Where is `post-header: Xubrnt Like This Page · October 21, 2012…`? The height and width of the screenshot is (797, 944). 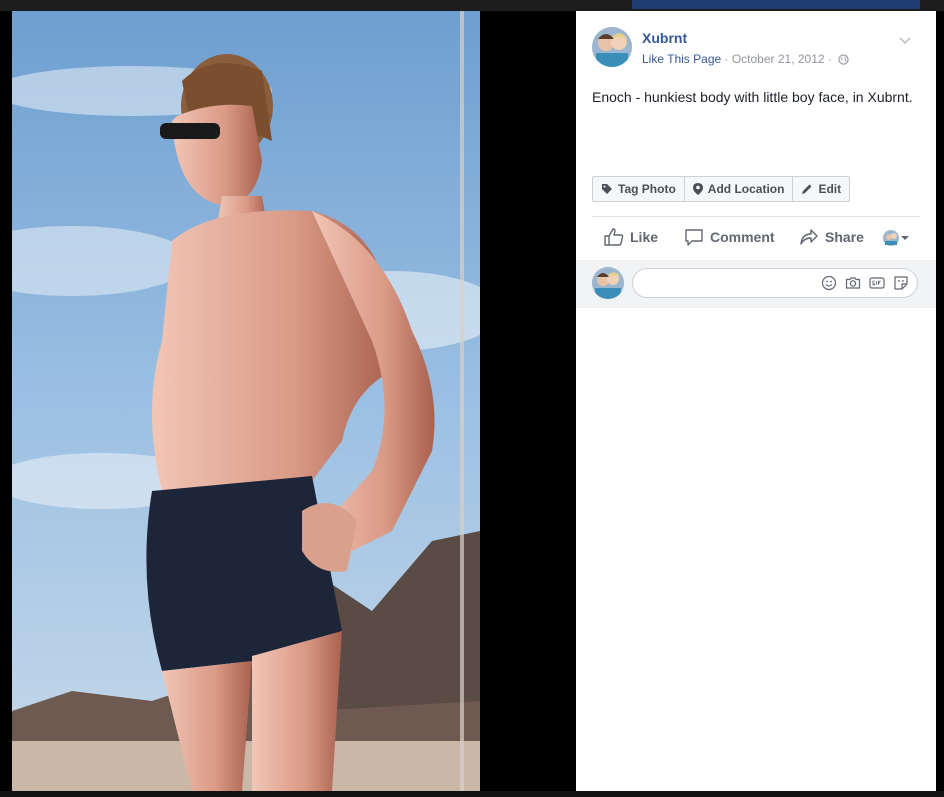
post-header: Xubrnt Like This Page · October 21, 2012… is located at coordinates (757, 49).